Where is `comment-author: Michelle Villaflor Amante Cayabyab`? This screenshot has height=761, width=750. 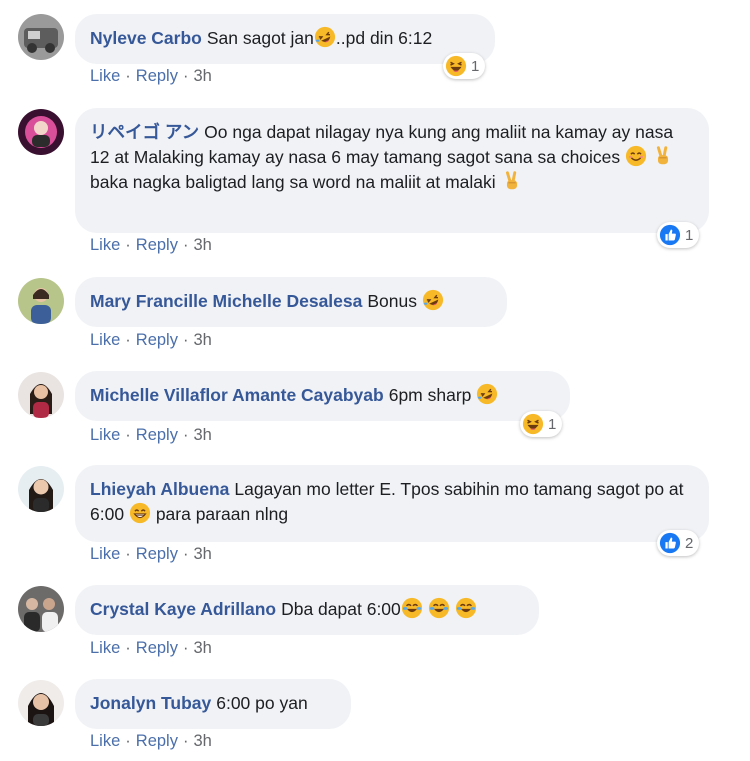
comment-author: Michelle Villaflor Amante Cayabyab is located at coordinates (237, 395).